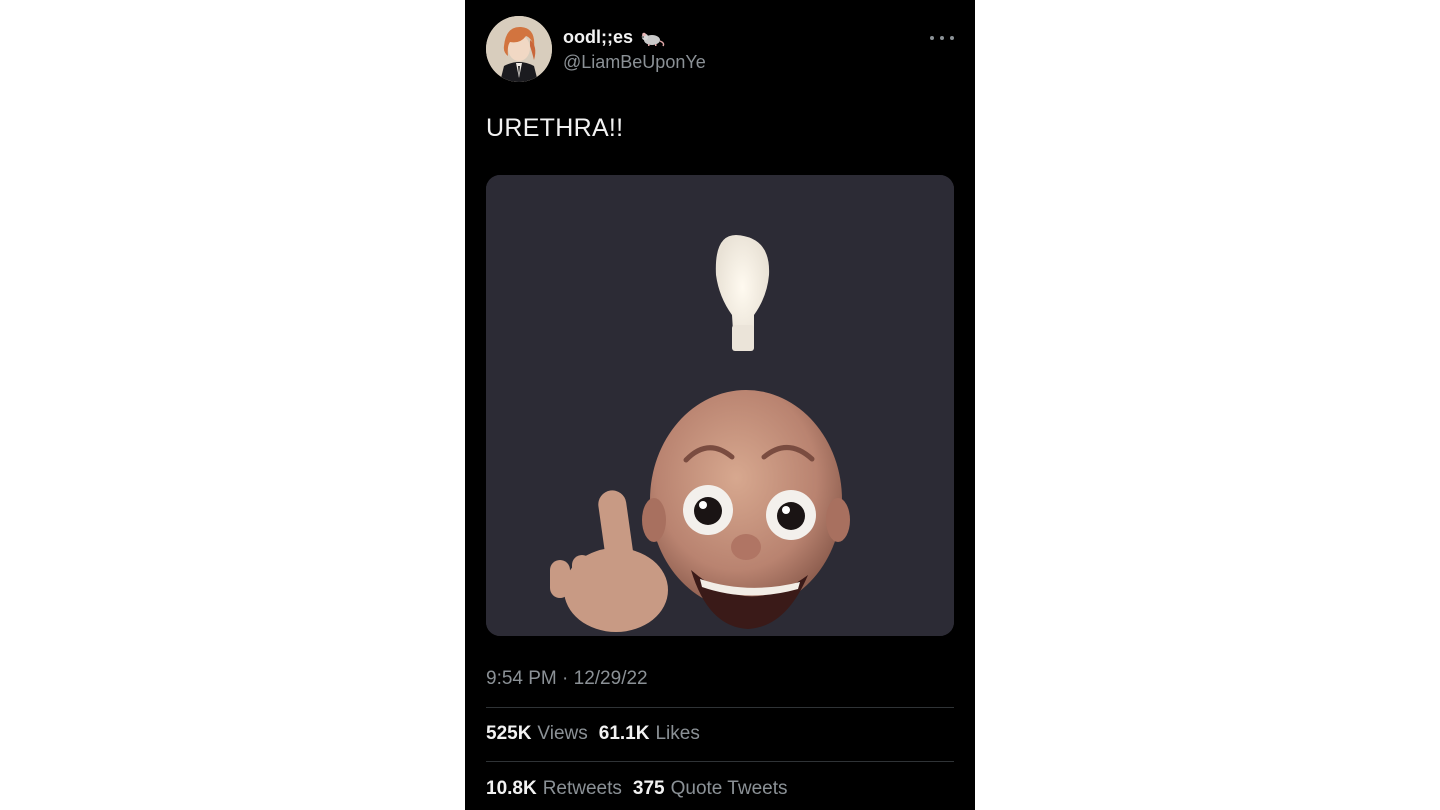 The width and height of the screenshot is (1440, 810). I want to click on quote-tweets-stat: 375 Quote Tweets, so click(710, 789).